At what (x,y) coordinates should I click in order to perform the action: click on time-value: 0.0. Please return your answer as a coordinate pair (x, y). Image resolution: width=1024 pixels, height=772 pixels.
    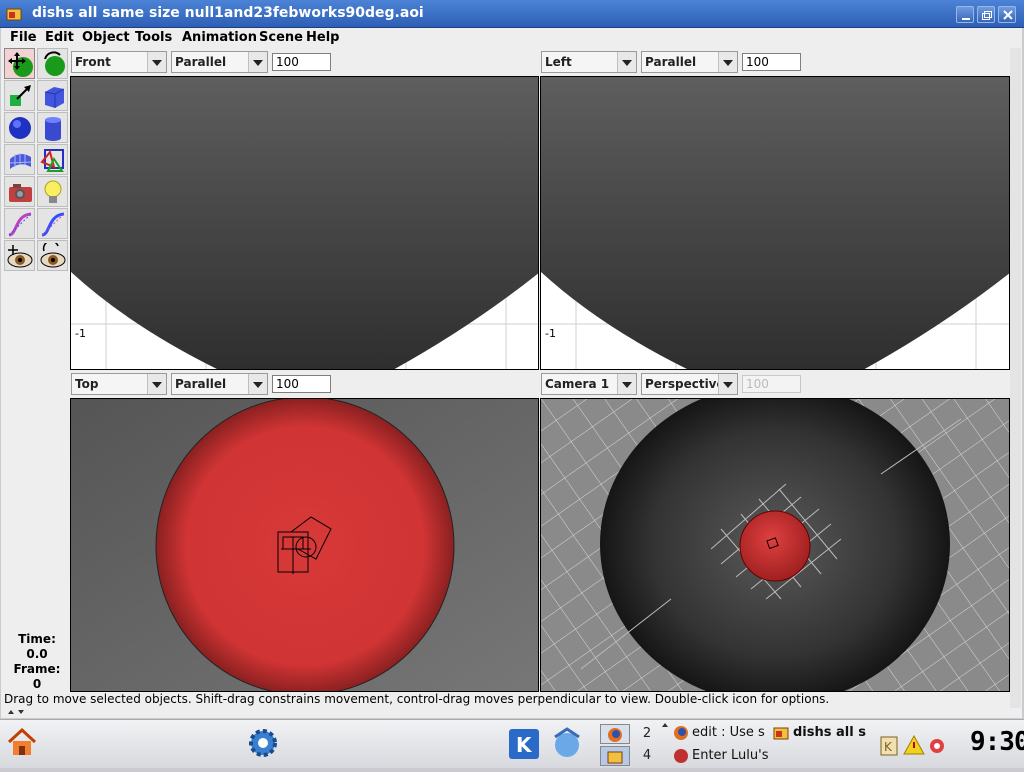
    Looking at the image, I should click on (37, 654).